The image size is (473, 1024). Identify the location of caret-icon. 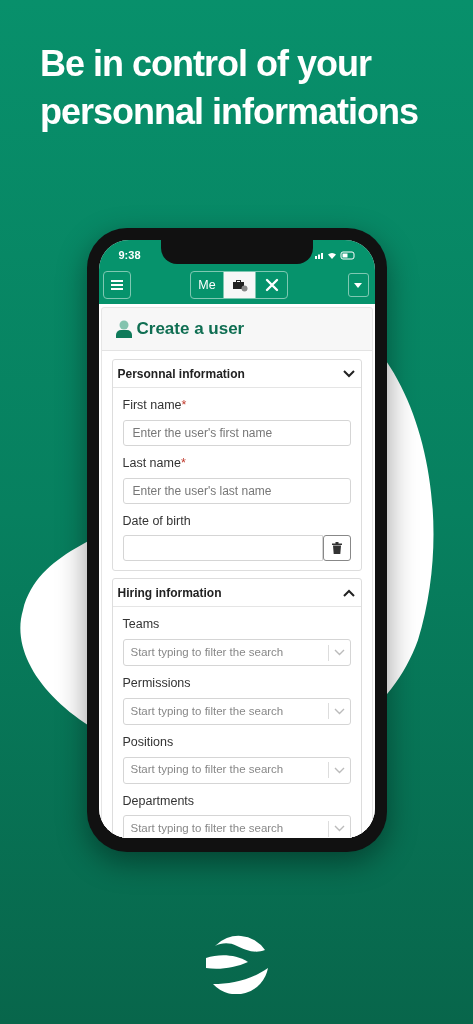
(358, 285).